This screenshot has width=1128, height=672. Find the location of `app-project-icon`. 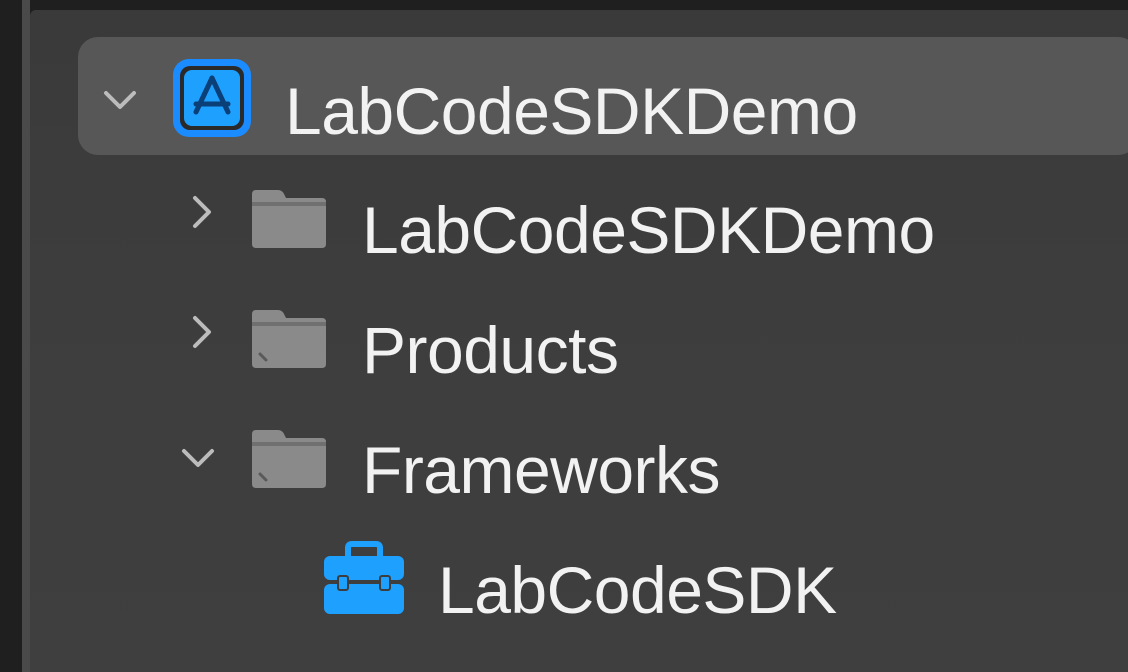

app-project-icon is located at coordinates (212, 98).